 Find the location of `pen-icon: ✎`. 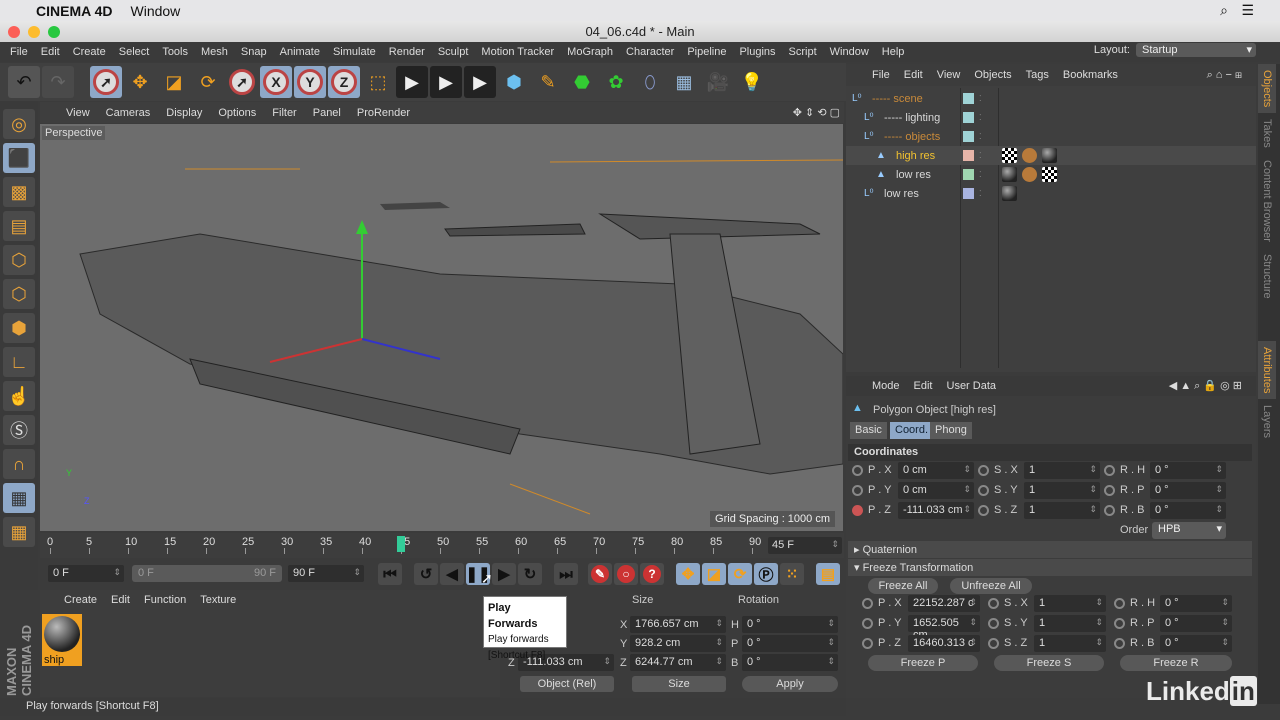

pen-icon: ✎ is located at coordinates (548, 82).